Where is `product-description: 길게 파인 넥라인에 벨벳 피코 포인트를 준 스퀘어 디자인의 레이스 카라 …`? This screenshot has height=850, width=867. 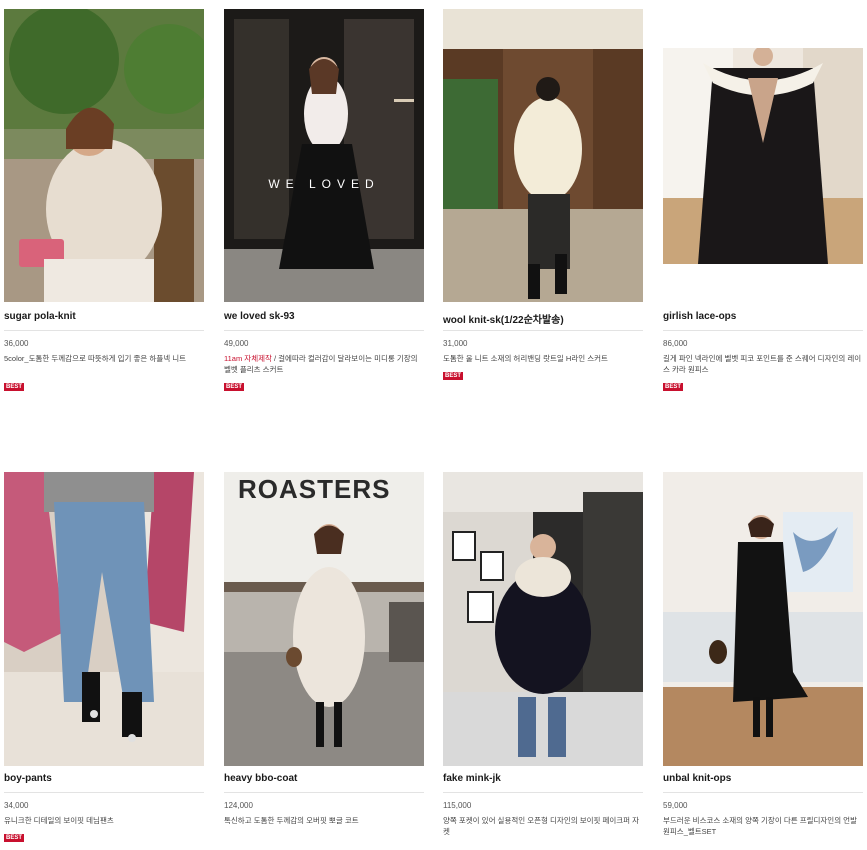 product-description: 길게 파인 넥라인에 벨벳 피코 포인트를 준 스퀘어 디자인의 레이스 카라 … is located at coordinates (763, 364).